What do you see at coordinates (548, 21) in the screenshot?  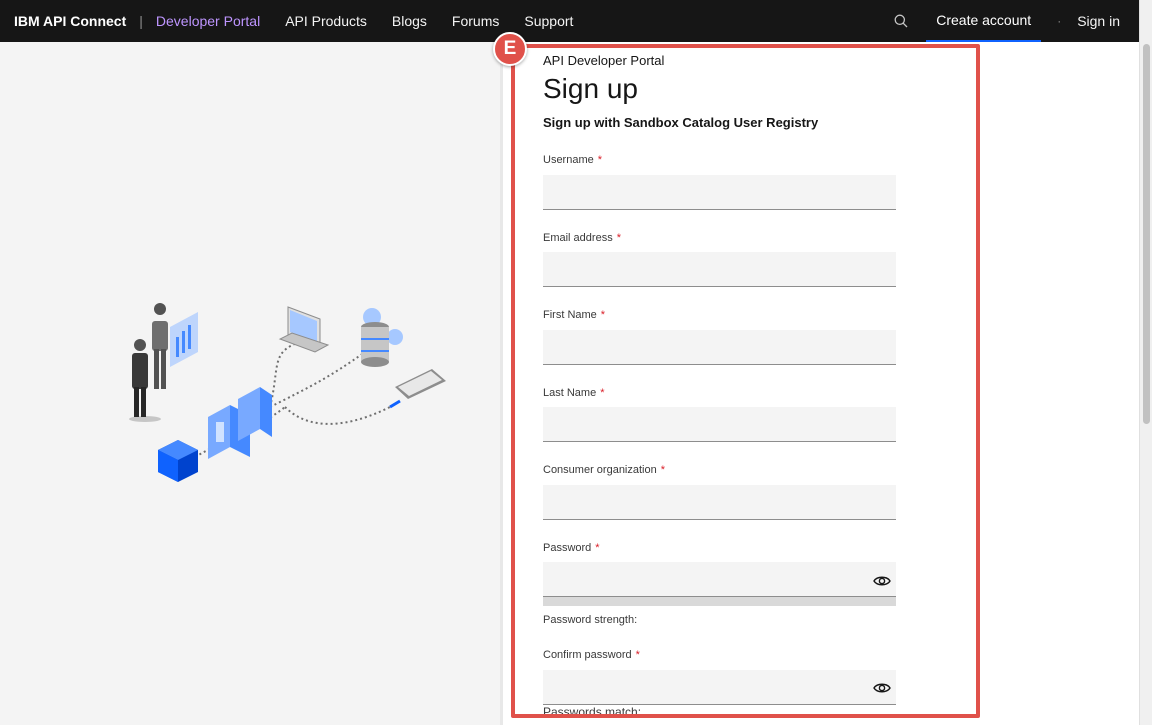 I see `nav-link-support: Support` at bounding box center [548, 21].